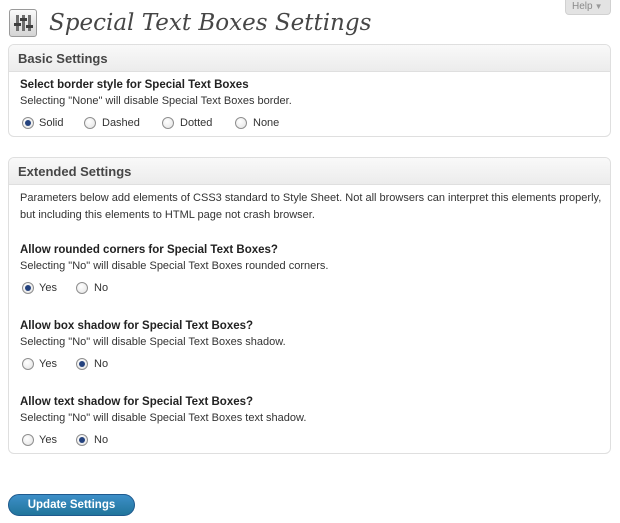  What do you see at coordinates (28, 123) in the screenshot?
I see `border-style-radio-solid` at bounding box center [28, 123].